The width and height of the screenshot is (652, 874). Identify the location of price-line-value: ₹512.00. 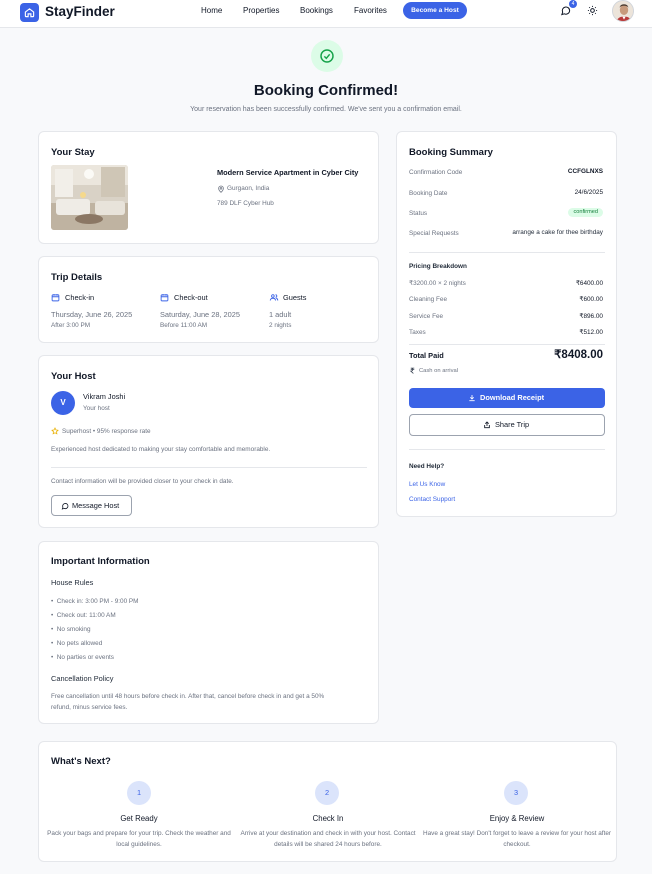
(591, 332).